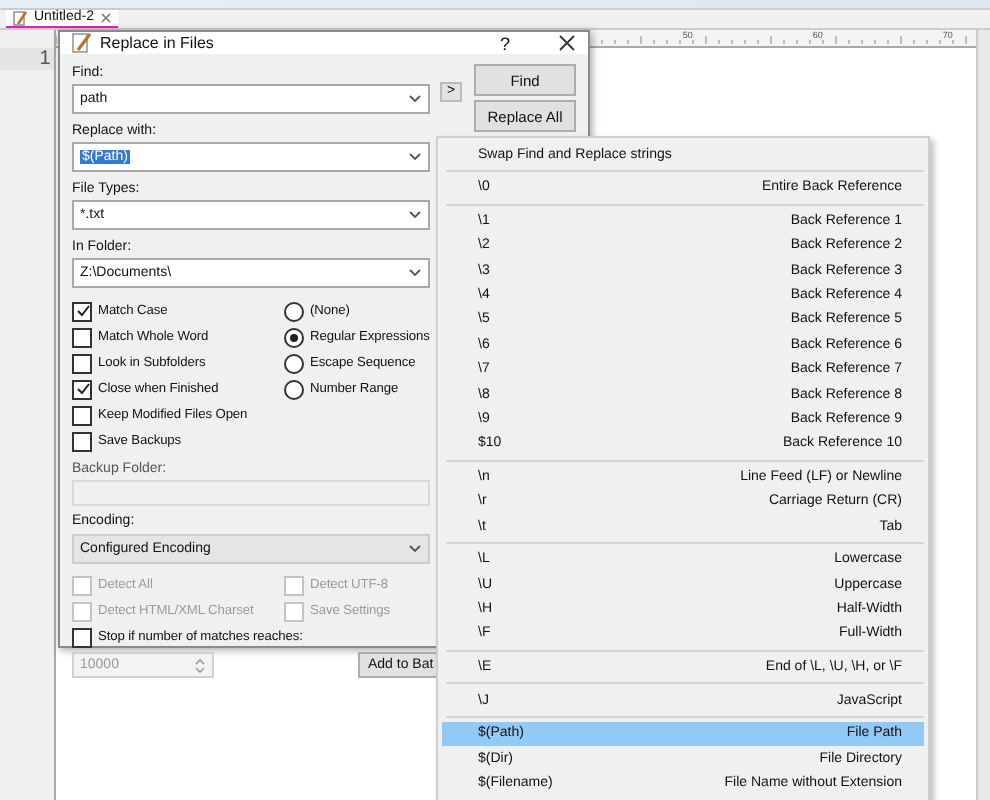  I want to click on help-button: ?, so click(504, 43).